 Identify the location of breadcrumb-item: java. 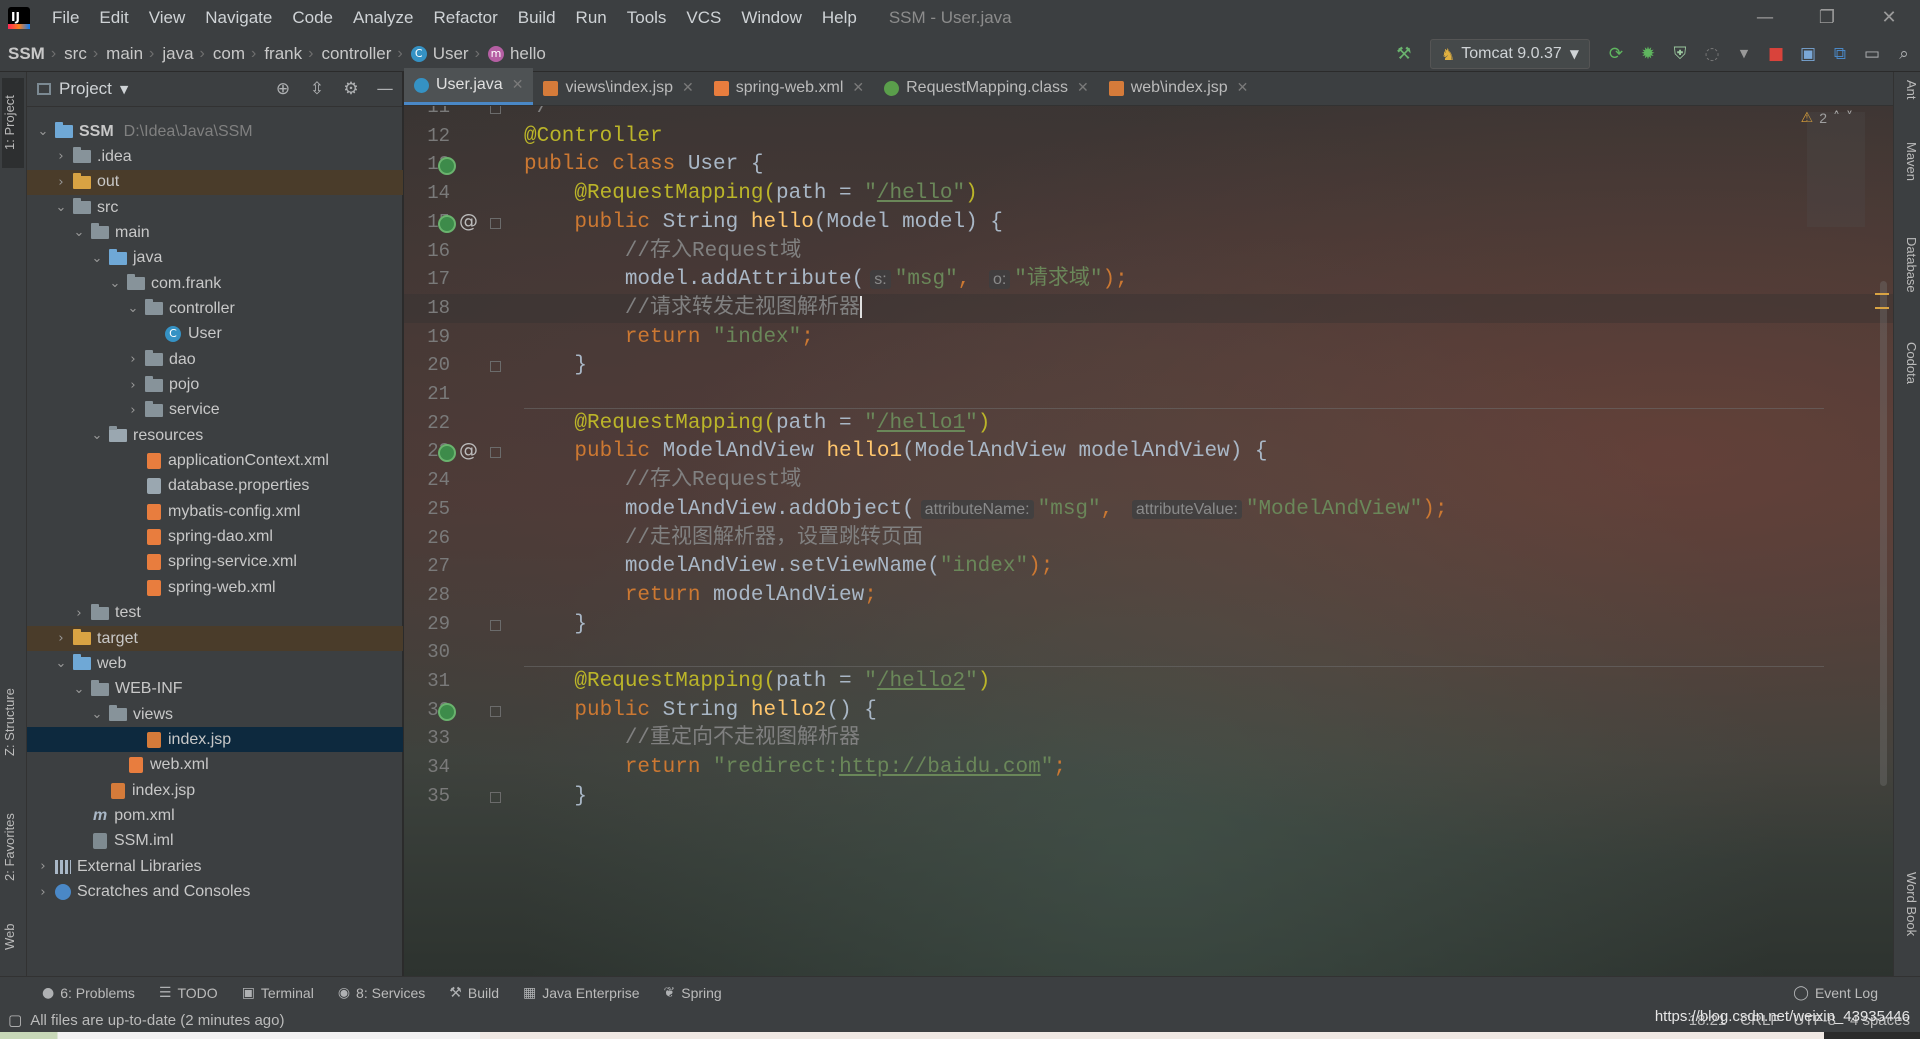
(176, 54).